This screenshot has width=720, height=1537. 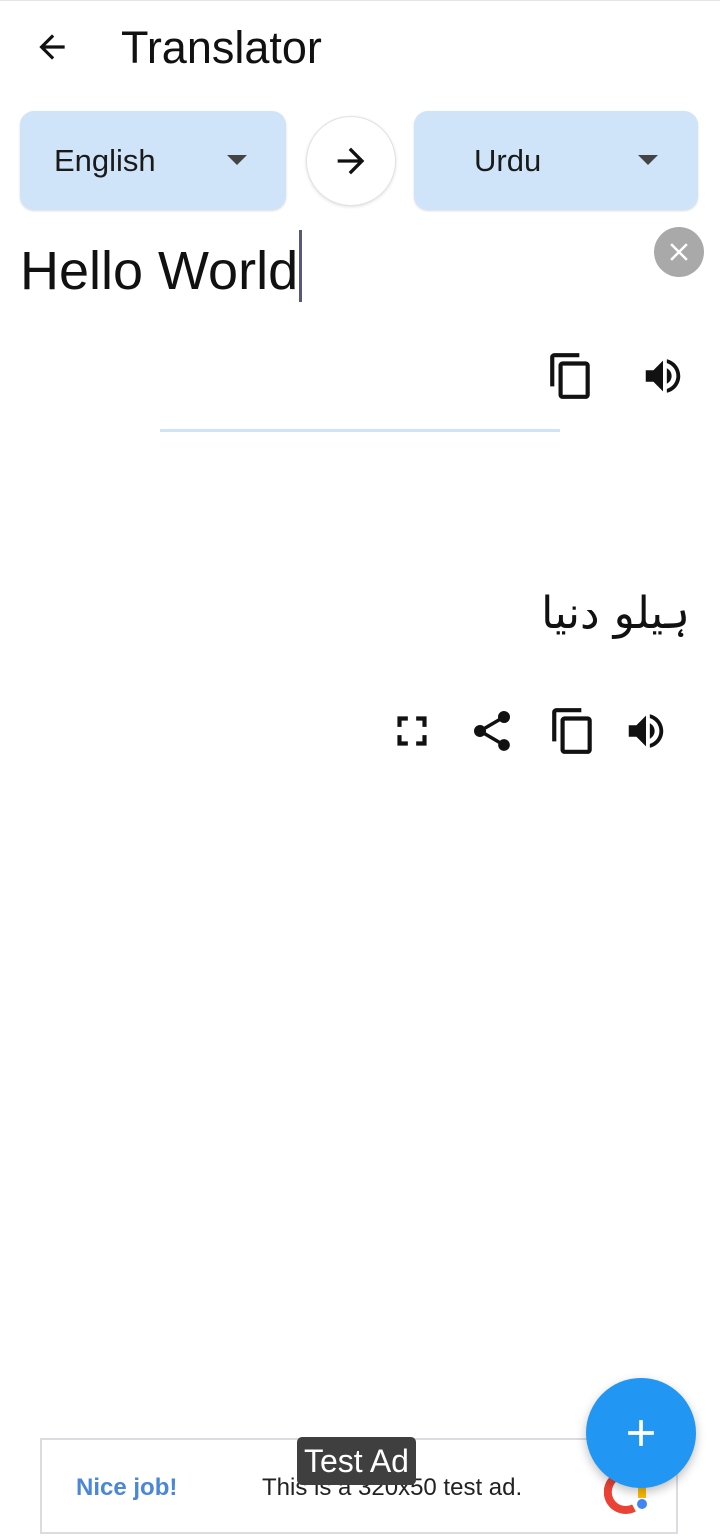 What do you see at coordinates (360, 50) in the screenshot?
I see `app-bar: Translator` at bounding box center [360, 50].